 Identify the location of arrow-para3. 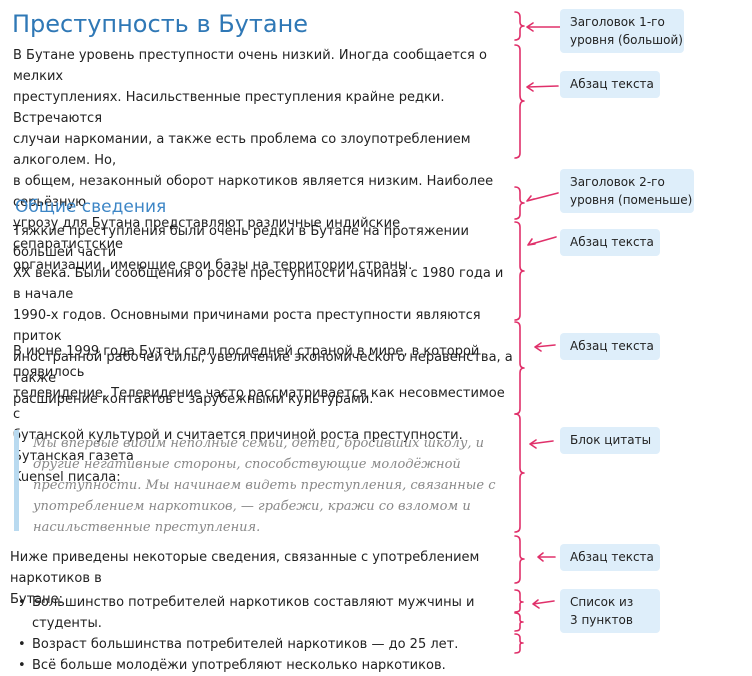
(545, 347).